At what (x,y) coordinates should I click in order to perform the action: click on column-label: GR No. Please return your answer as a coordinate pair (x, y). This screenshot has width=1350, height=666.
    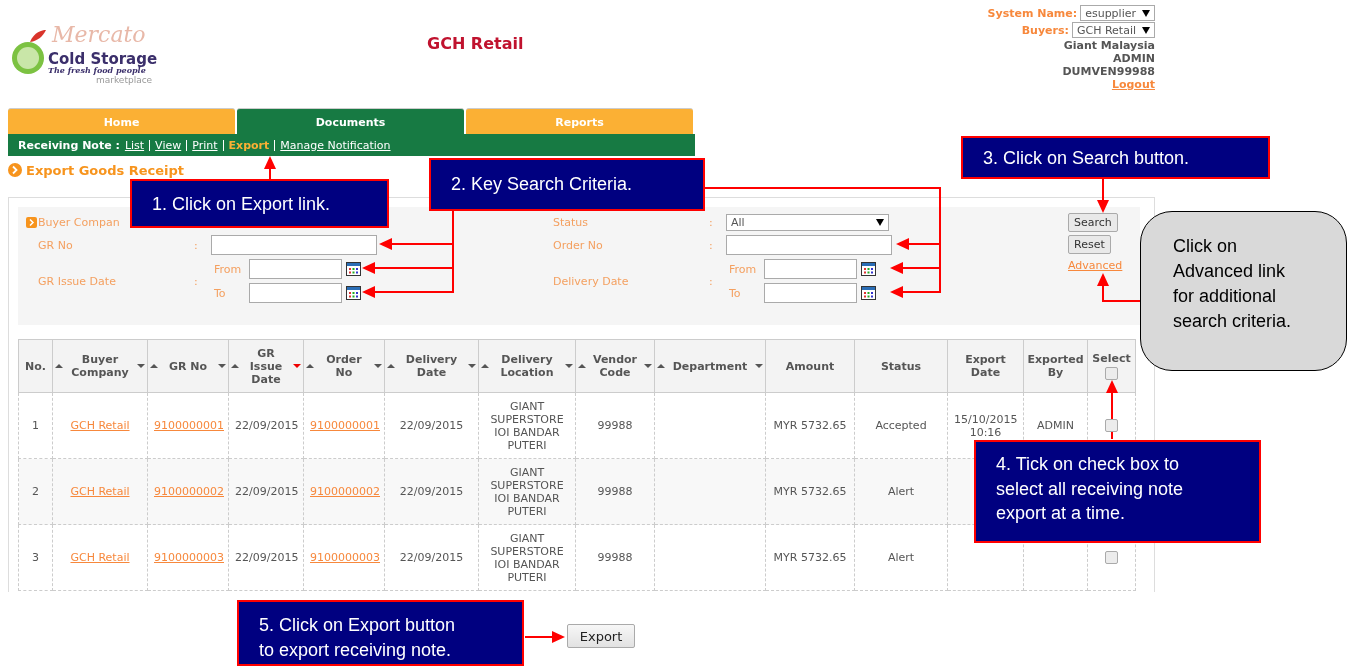
    Looking at the image, I should click on (188, 366).